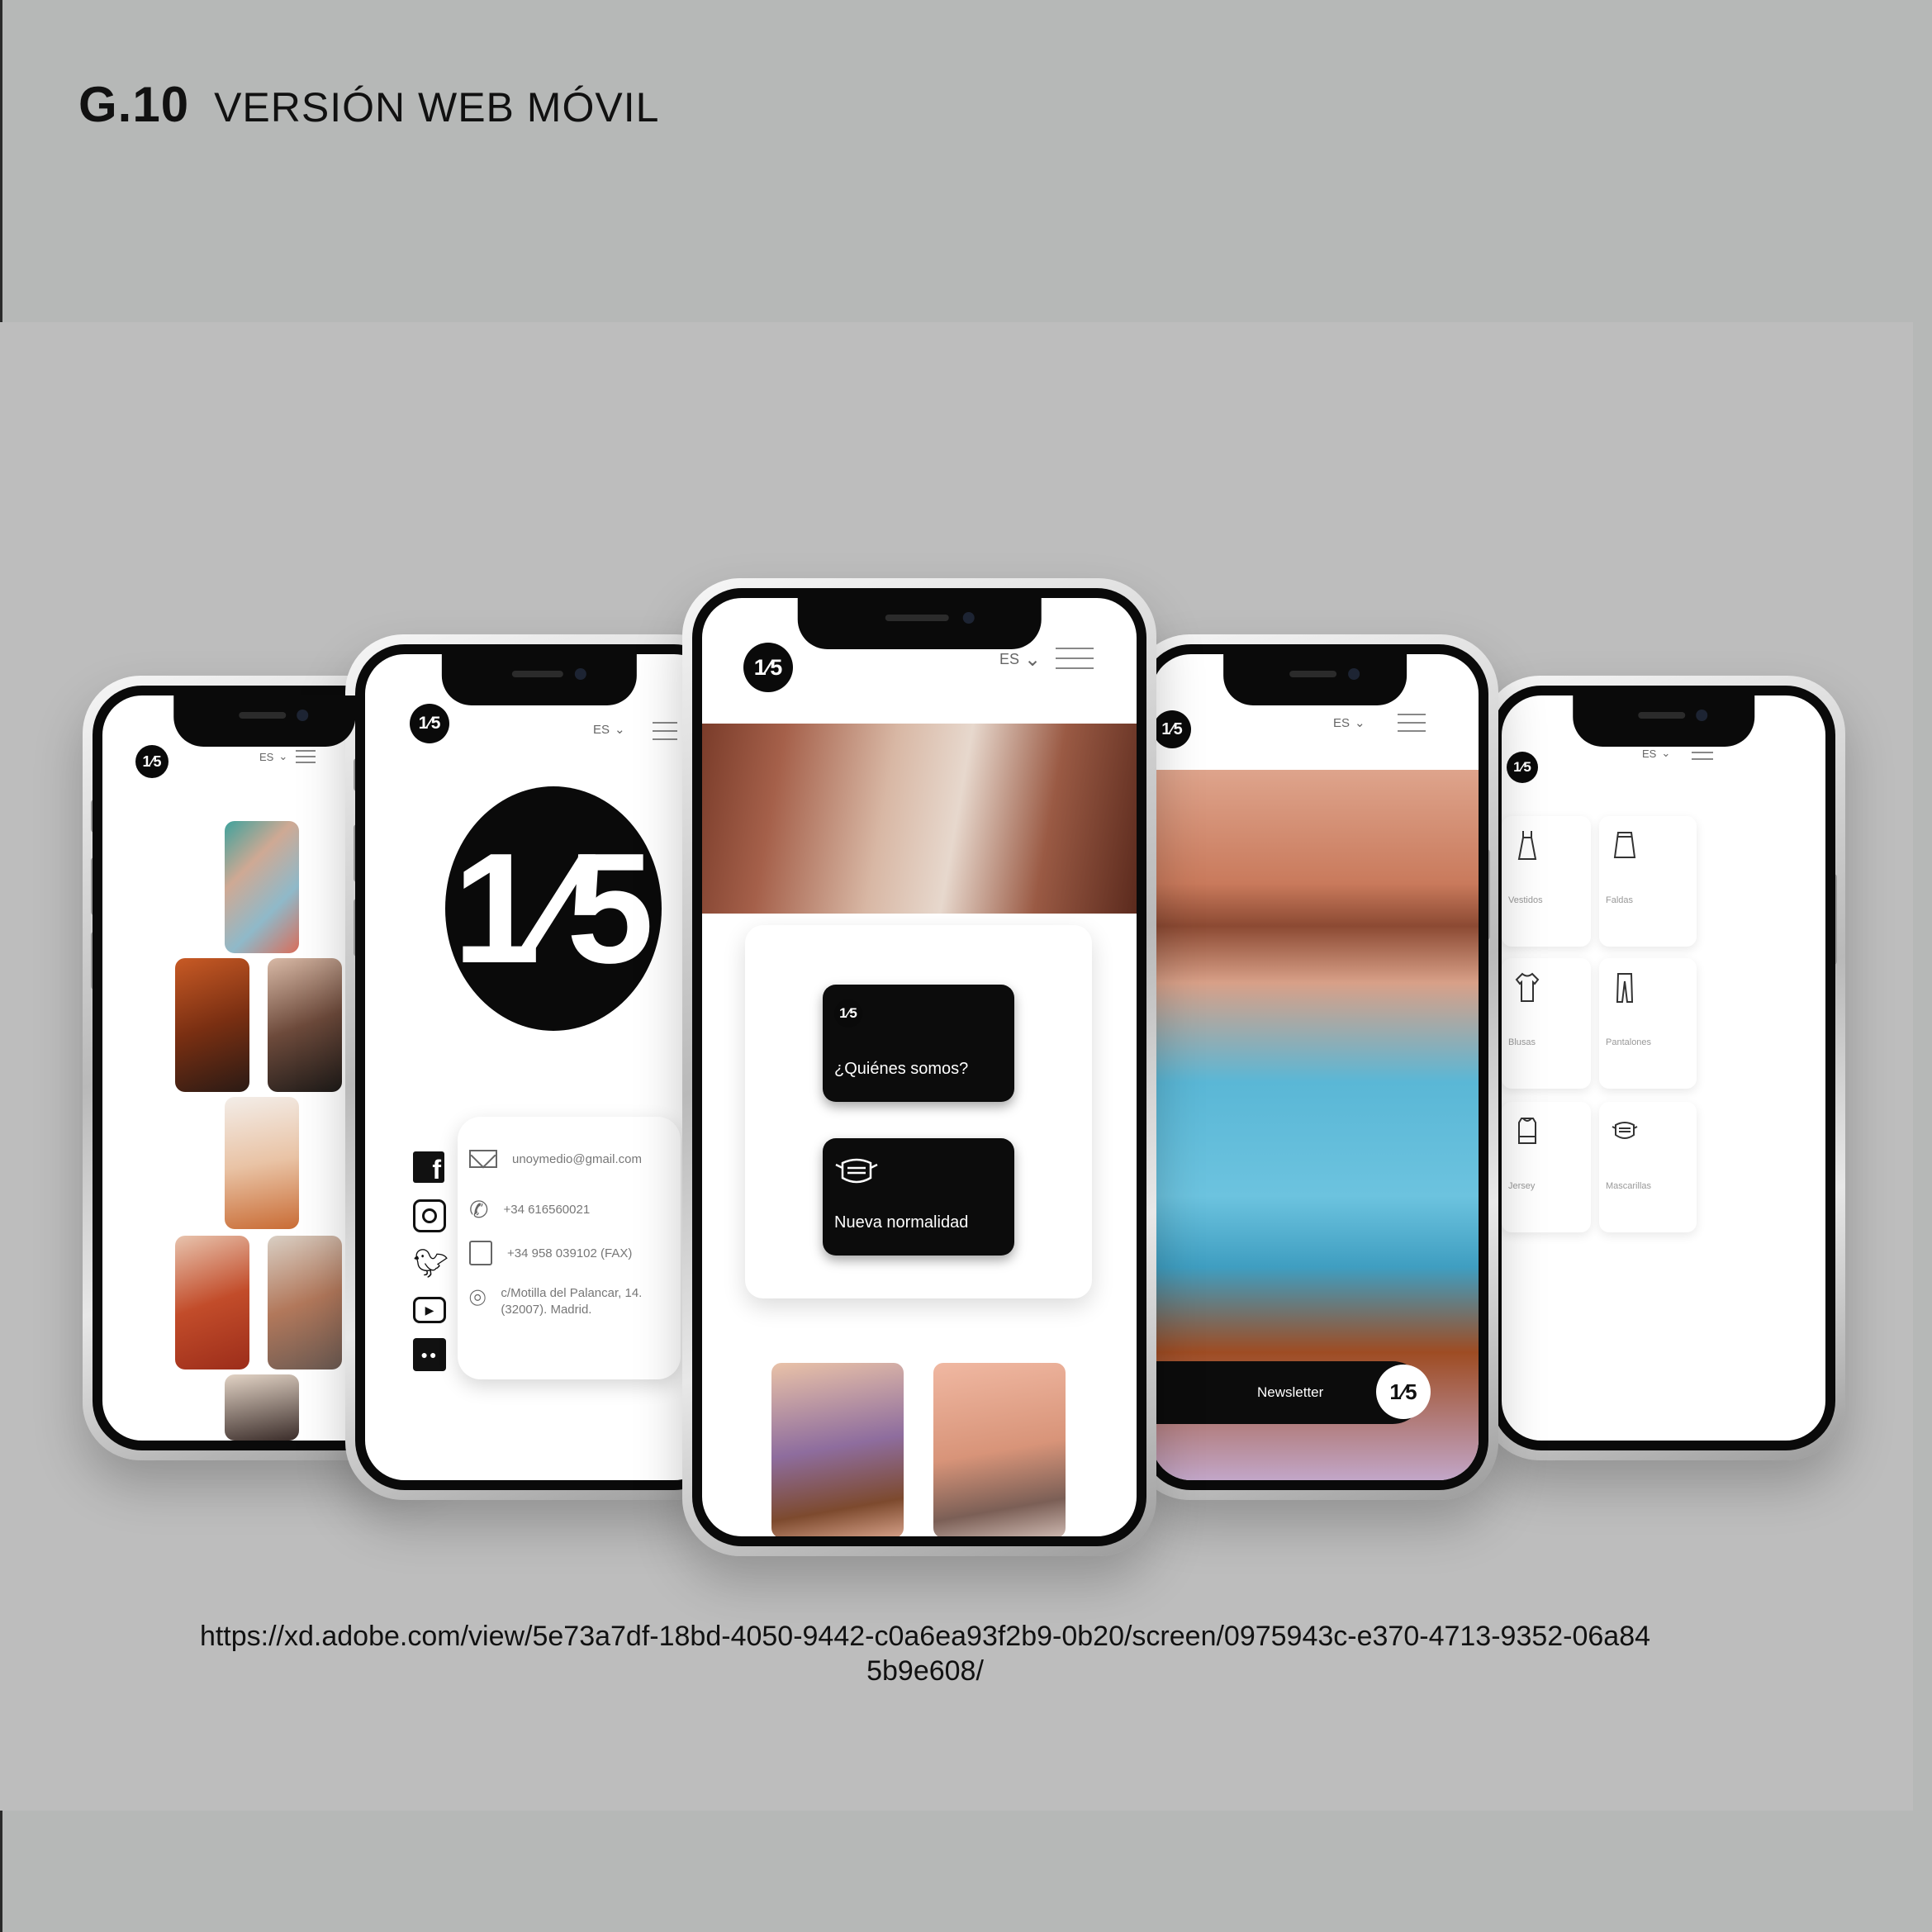 This screenshot has width=1932, height=1932. I want to click on newsletter-logo-icon: 1⁄5, so click(1404, 1392).